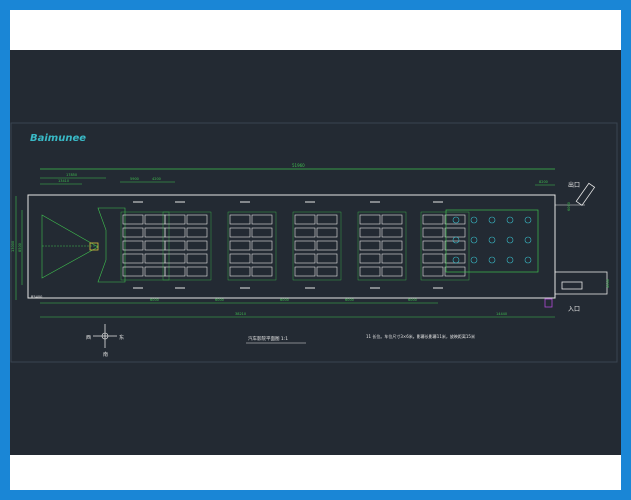 Image resolution: width=631 pixels, height=500 pixels. What do you see at coordinates (105, 354) in the screenshot?
I see `compass-south: 南` at bounding box center [105, 354].